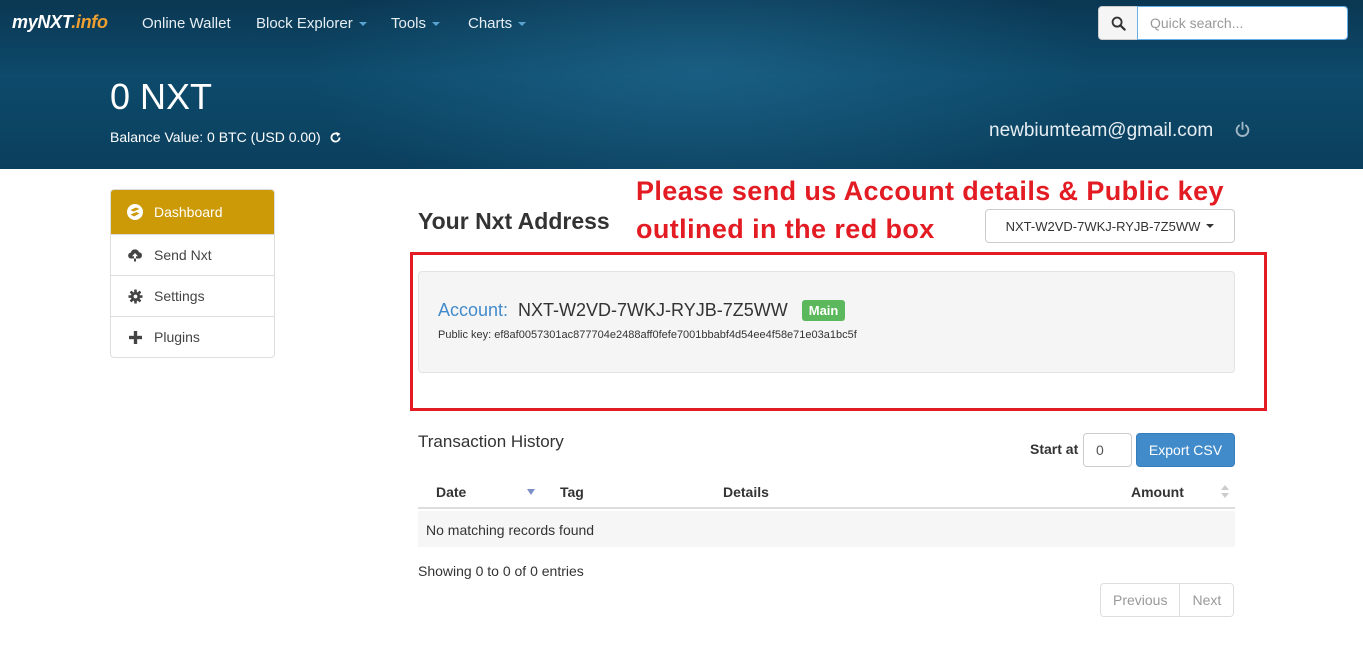 The image size is (1363, 663). I want to click on brand-logo: myNXT.info, so click(60, 22).